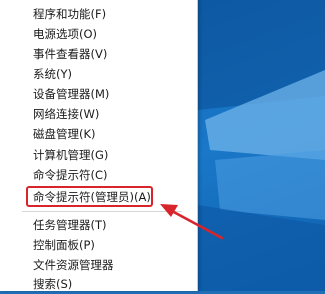  Describe the element at coordinates (64, 245) in the screenshot. I see `menu-item-label: 控制面板(P)` at that location.